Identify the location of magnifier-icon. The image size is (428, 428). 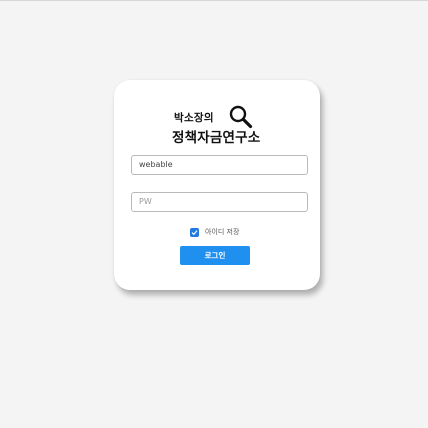
(241, 117).